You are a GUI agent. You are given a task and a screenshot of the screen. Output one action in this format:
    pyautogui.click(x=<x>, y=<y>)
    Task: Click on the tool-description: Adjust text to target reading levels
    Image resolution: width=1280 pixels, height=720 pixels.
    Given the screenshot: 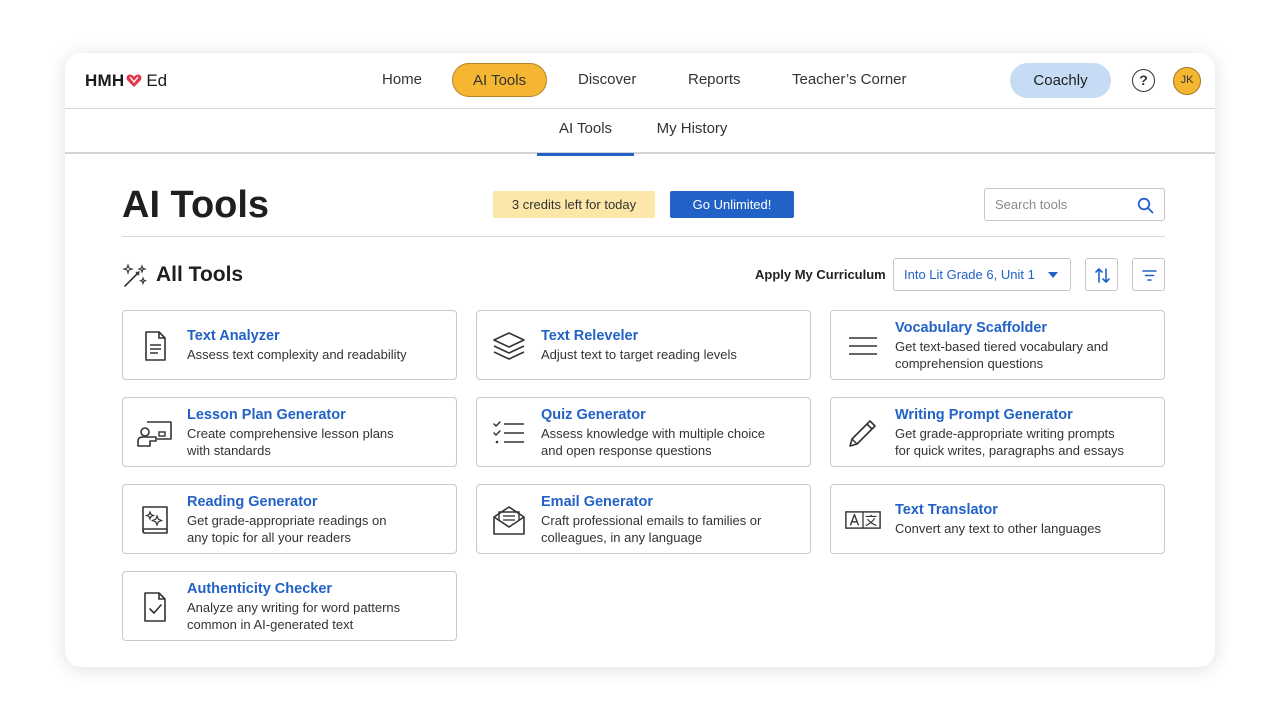 What is the action you would take?
    pyautogui.click(x=639, y=354)
    